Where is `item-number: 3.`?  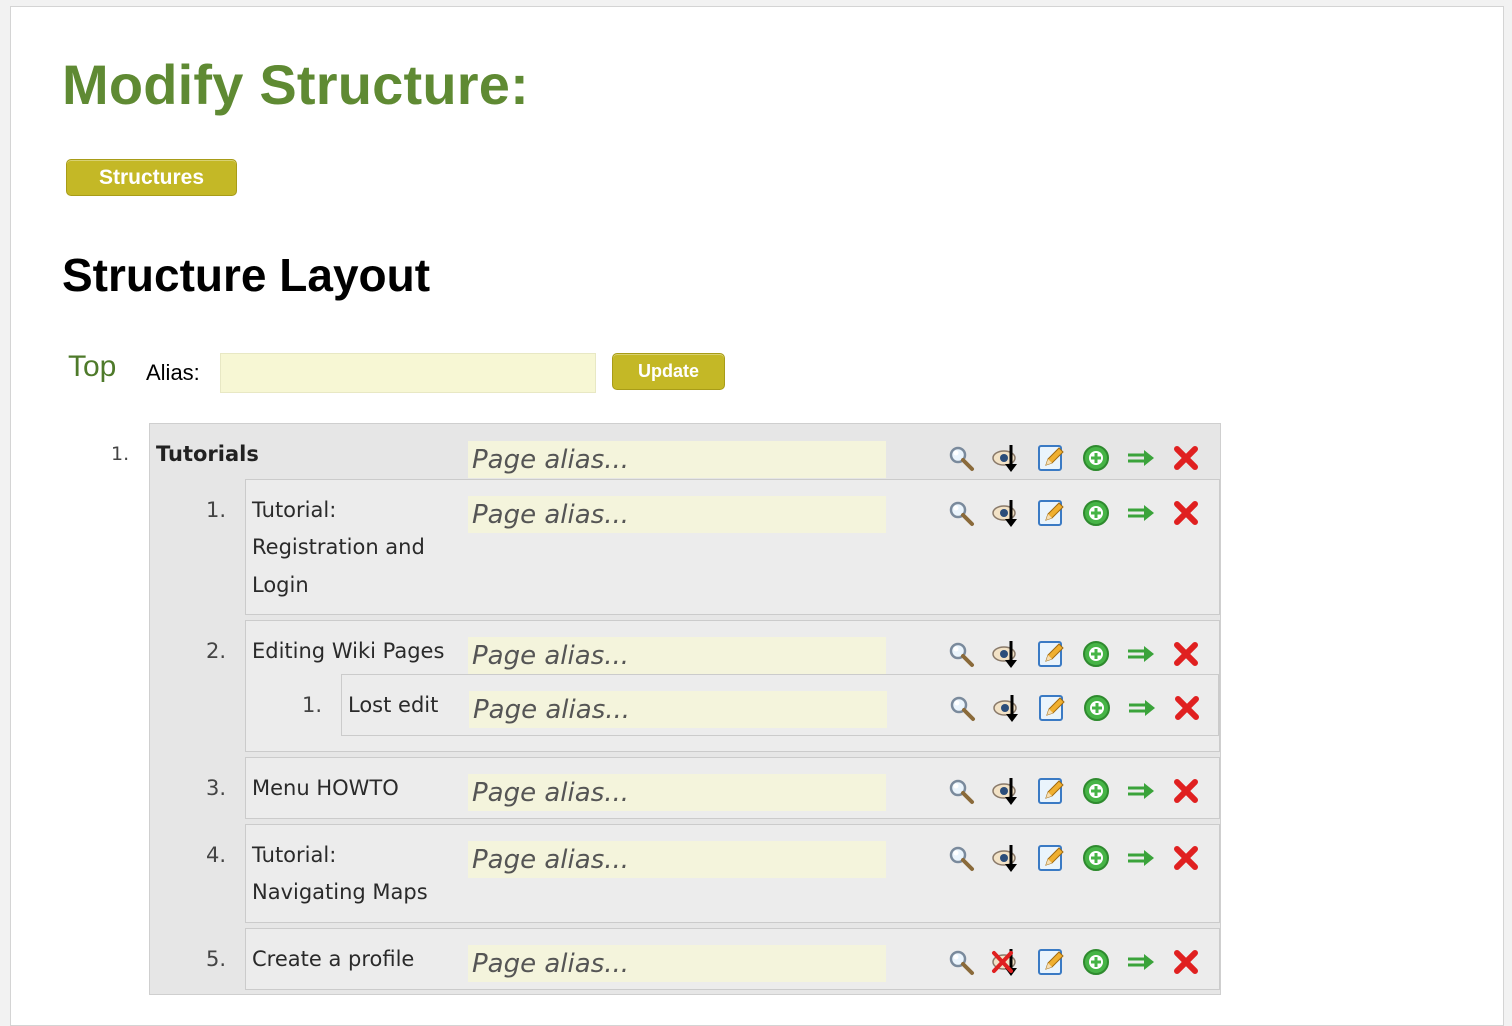 item-number: 3. is located at coordinates (216, 788).